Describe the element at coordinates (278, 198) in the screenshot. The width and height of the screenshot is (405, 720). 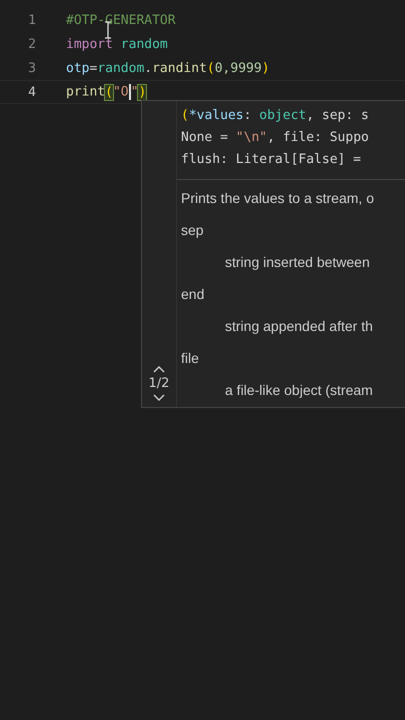
I see `doc-text: Prints the values to a stream, o` at that location.